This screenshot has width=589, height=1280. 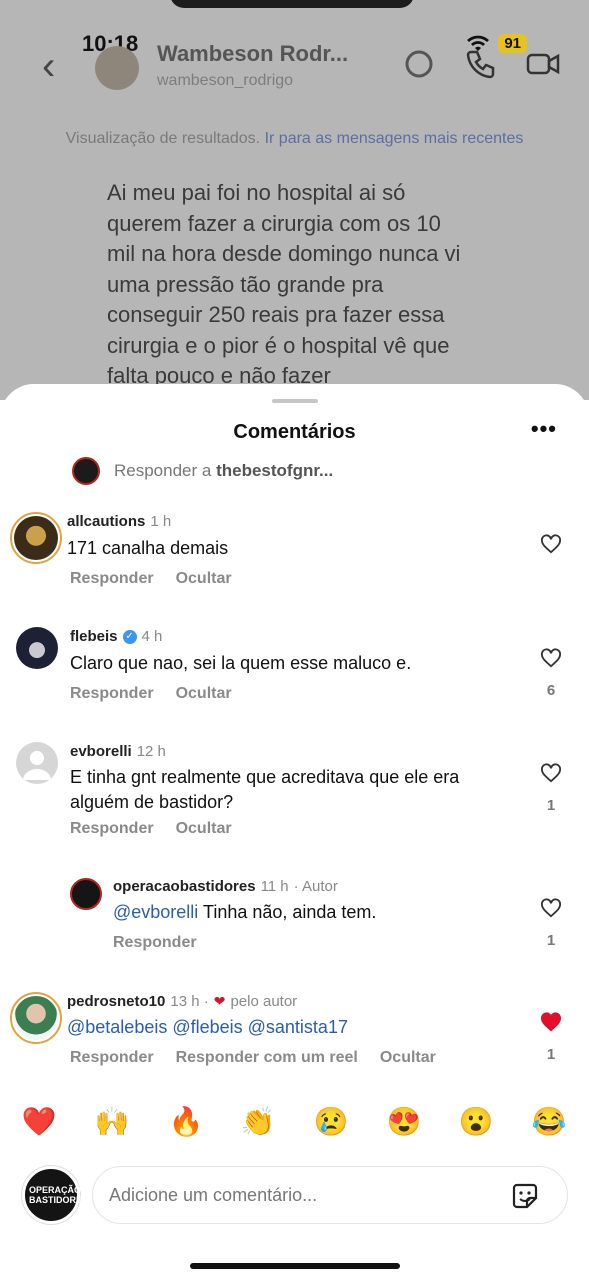 What do you see at coordinates (112, 1122) in the screenshot?
I see `raising-hands-emoji: 🙌` at bounding box center [112, 1122].